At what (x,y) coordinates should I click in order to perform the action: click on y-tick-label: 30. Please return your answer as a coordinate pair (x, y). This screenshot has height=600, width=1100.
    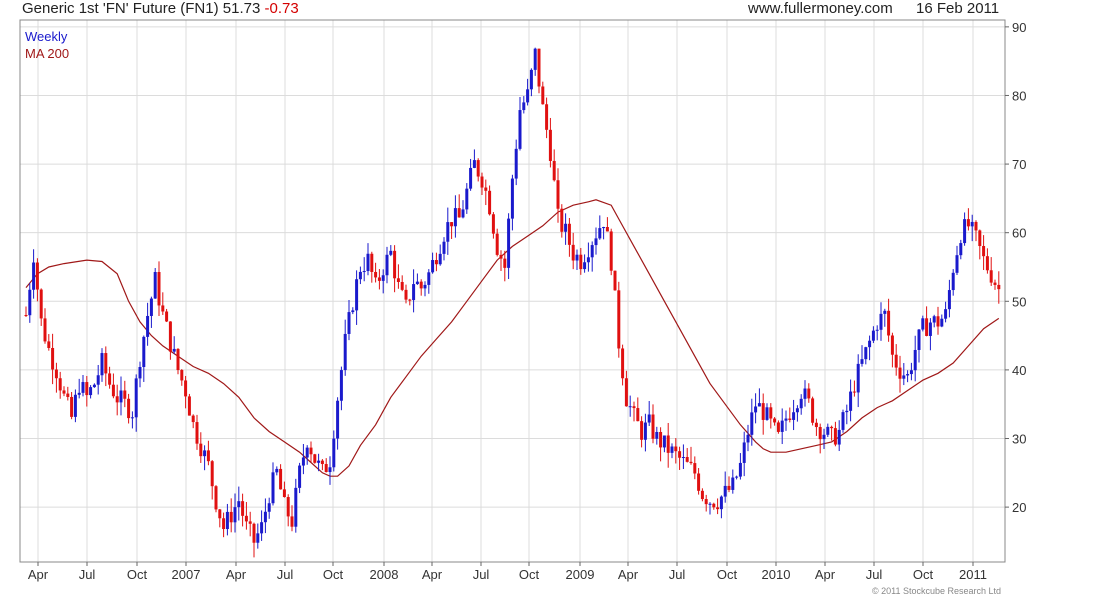
    Looking at the image, I should click on (1019, 439).